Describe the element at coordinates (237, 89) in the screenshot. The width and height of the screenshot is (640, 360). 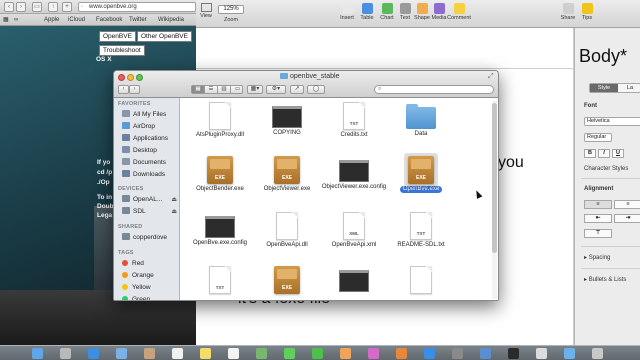
I see `coverflow-view-button: ▭` at that location.